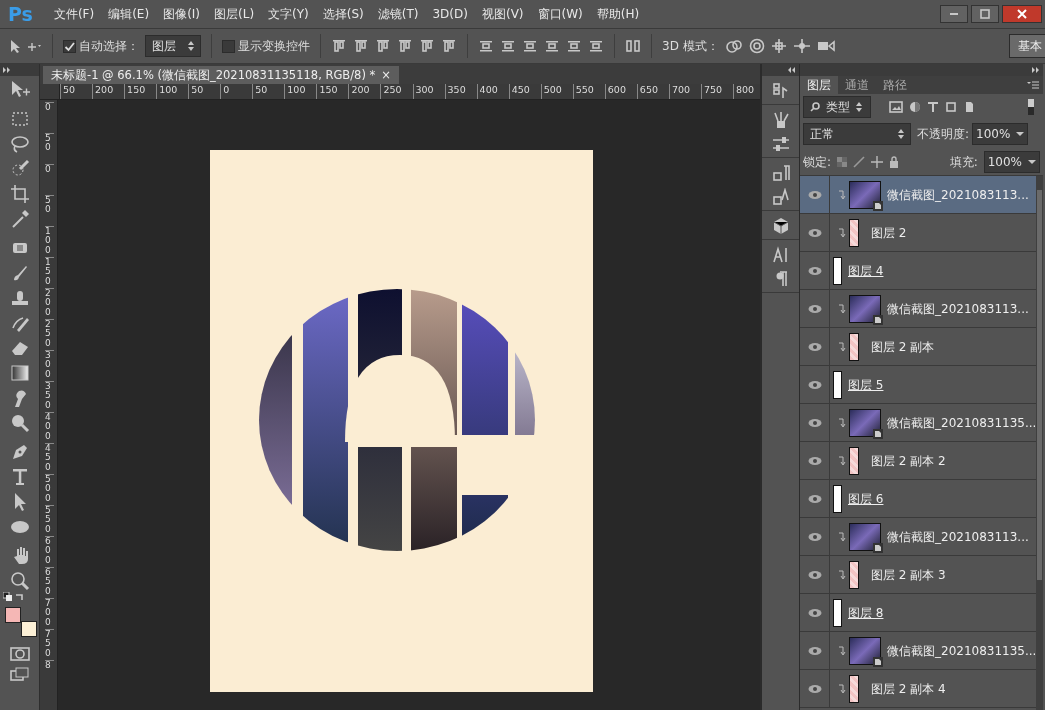 The width and height of the screenshot is (1045, 710). Describe the element at coordinates (74, 14) in the screenshot. I see `menu-item: 文件(F)` at that location.